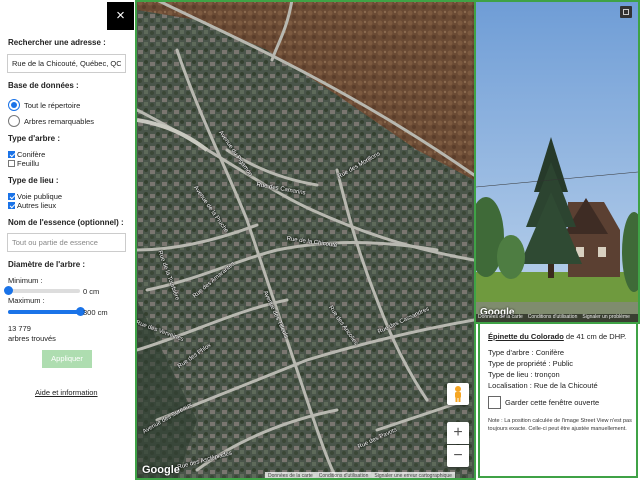  What do you see at coordinates (531, 363) in the screenshot?
I see `ownership-row: Type de propriété : Public` at bounding box center [531, 363].